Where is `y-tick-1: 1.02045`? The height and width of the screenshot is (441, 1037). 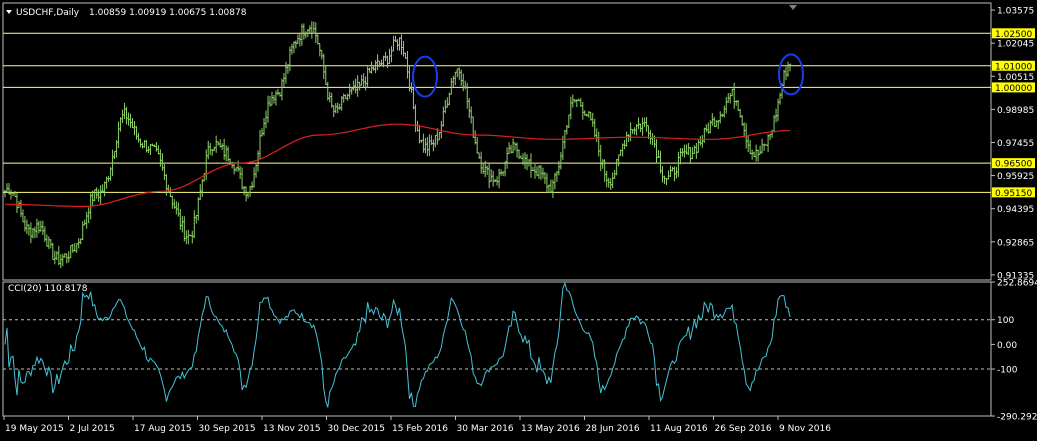 y-tick-1: 1.02045 is located at coordinates (1015, 45).